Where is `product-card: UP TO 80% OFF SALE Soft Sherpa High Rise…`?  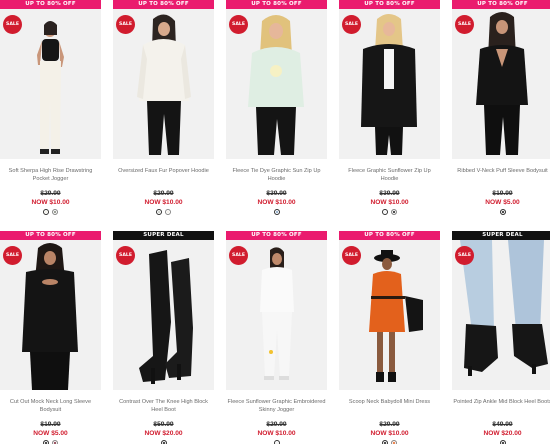
product-card: UP TO 80% OFF SALE Soft Sherpa High Rise… is located at coordinates (50, 108).